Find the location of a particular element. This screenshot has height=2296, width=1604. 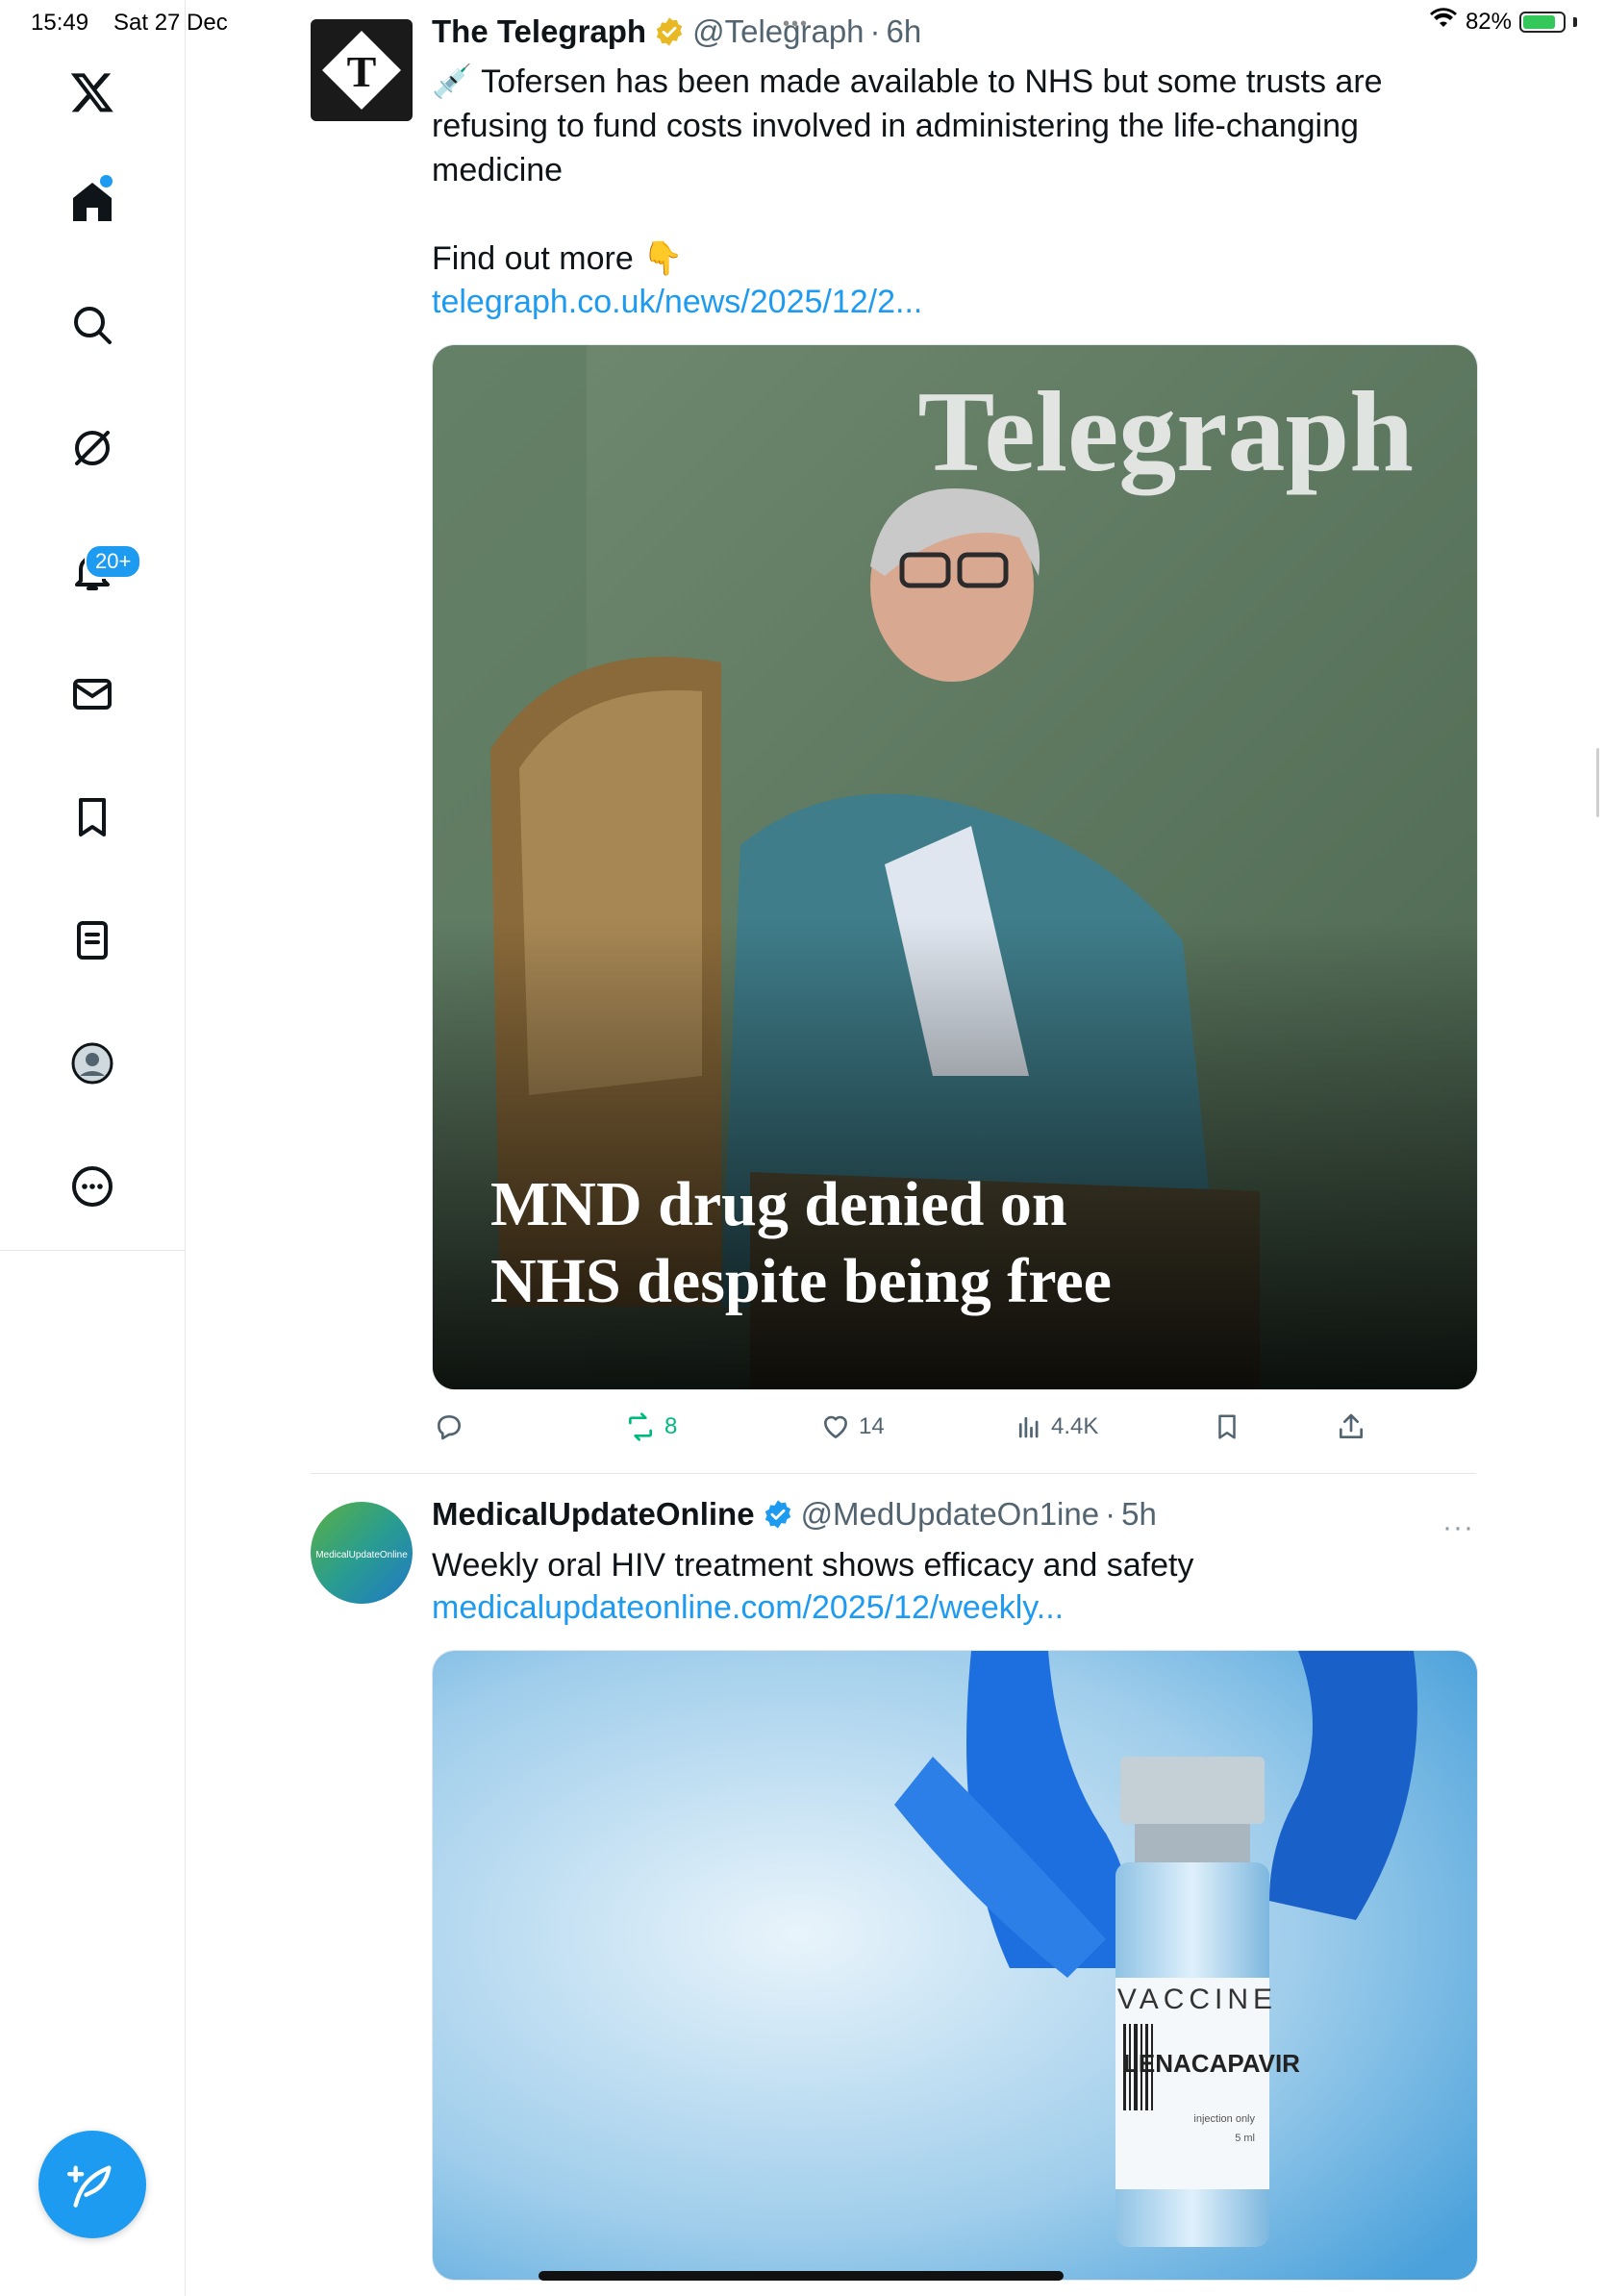

profile-avatar-icon is located at coordinates (92, 1063).